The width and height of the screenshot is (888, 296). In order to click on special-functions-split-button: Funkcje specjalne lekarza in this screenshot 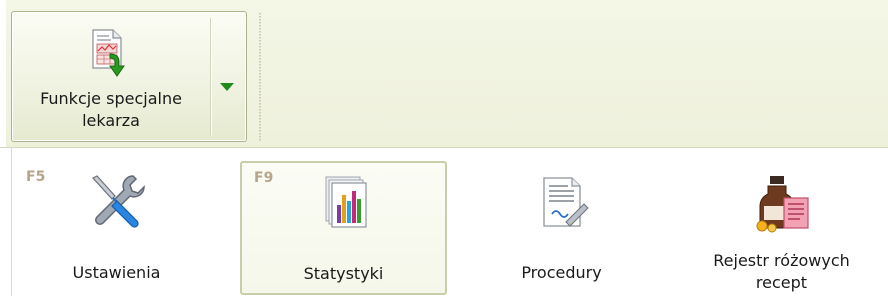, I will do `click(129, 76)`.